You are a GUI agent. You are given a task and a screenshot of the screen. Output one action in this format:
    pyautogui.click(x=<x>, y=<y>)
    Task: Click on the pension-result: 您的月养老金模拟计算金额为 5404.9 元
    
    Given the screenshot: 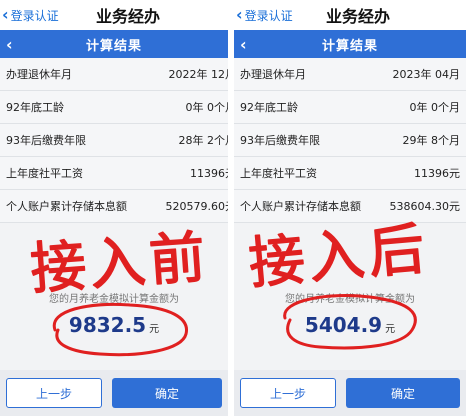 What is the action you would take?
    pyautogui.click(x=350, y=313)
    